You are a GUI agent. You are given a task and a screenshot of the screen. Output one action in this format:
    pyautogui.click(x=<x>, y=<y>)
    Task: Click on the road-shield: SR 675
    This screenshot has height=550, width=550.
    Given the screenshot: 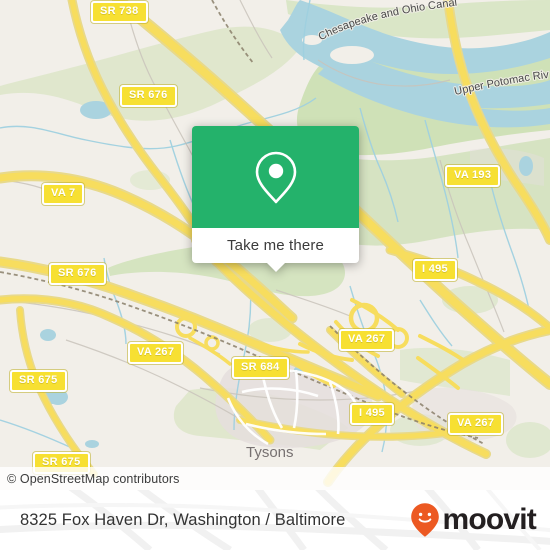 What is the action you would take?
    pyautogui.click(x=38, y=381)
    